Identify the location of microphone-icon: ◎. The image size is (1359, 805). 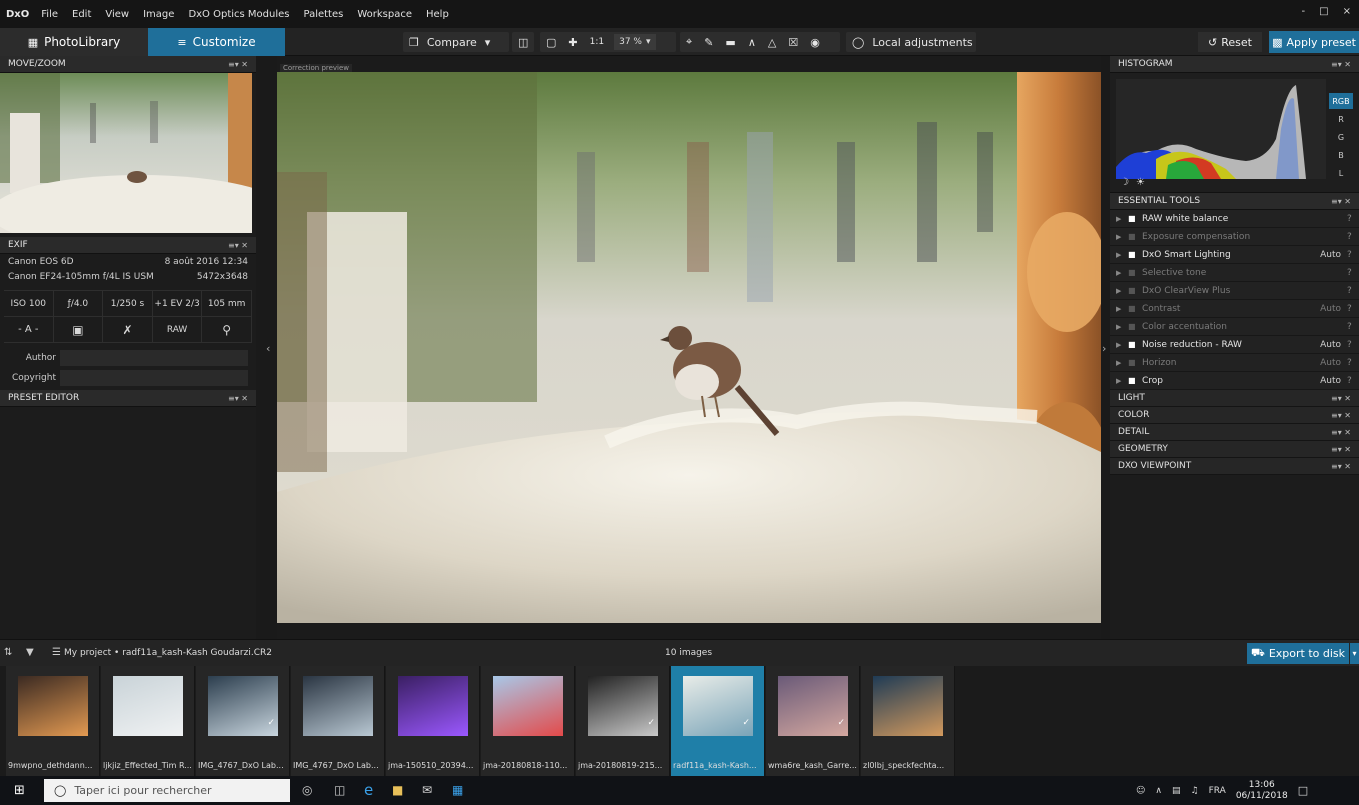
(307, 790).